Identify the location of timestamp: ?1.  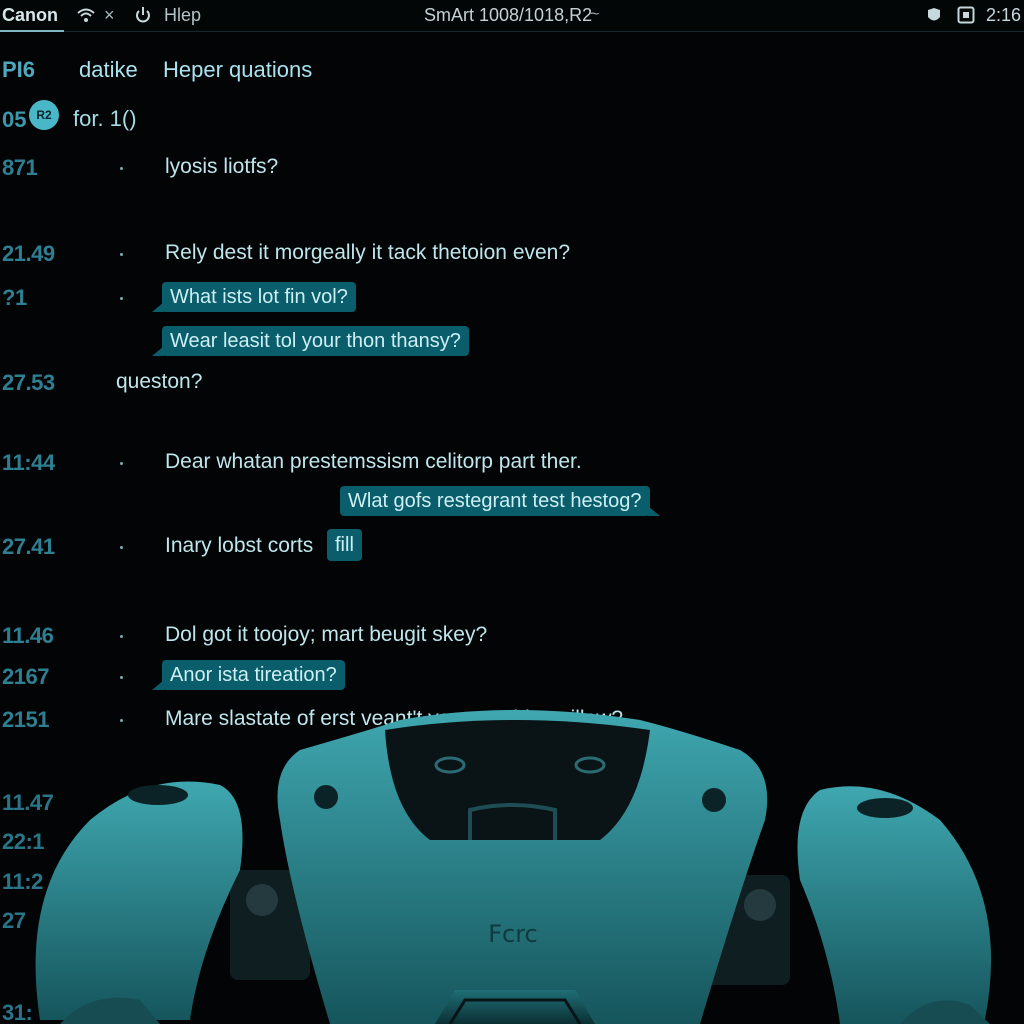
(14, 297).